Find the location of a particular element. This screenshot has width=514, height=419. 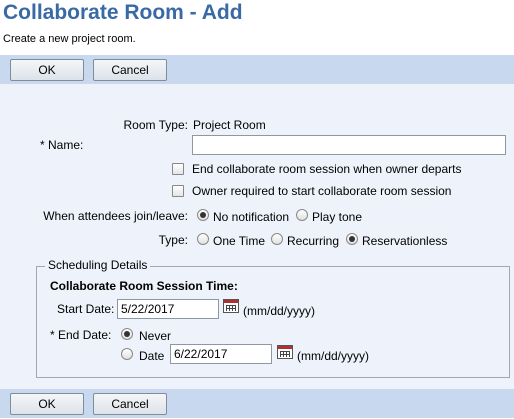

end-date-radio is located at coordinates (127, 354).